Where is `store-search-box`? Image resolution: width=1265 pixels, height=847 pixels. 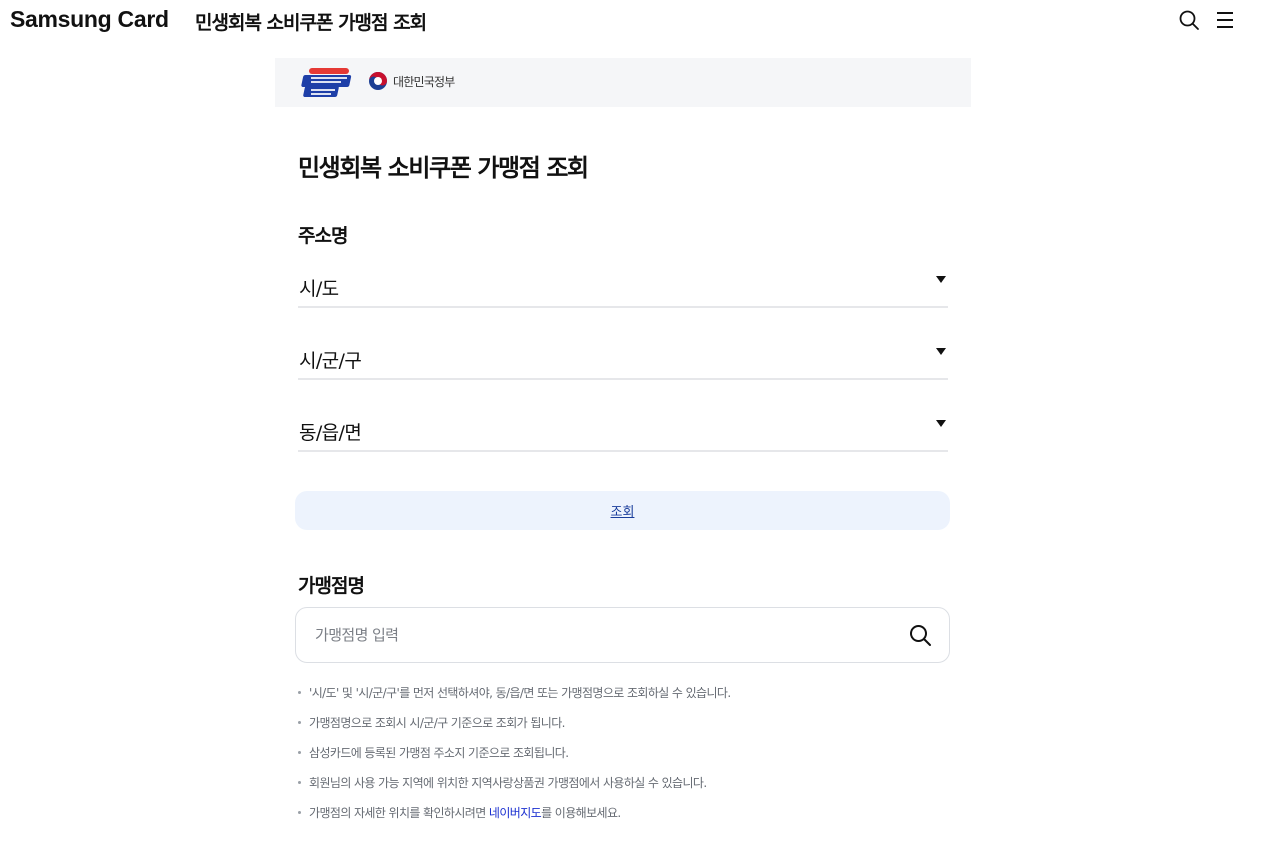
store-search-box is located at coordinates (622, 635).